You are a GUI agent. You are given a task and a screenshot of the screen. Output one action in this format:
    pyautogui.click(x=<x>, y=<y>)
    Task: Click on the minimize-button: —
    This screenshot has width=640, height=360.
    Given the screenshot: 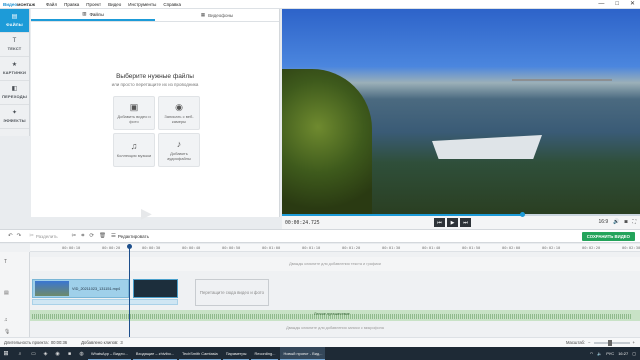 What is the action you would take?
    pyautogui.click(x=601, y=4)
    